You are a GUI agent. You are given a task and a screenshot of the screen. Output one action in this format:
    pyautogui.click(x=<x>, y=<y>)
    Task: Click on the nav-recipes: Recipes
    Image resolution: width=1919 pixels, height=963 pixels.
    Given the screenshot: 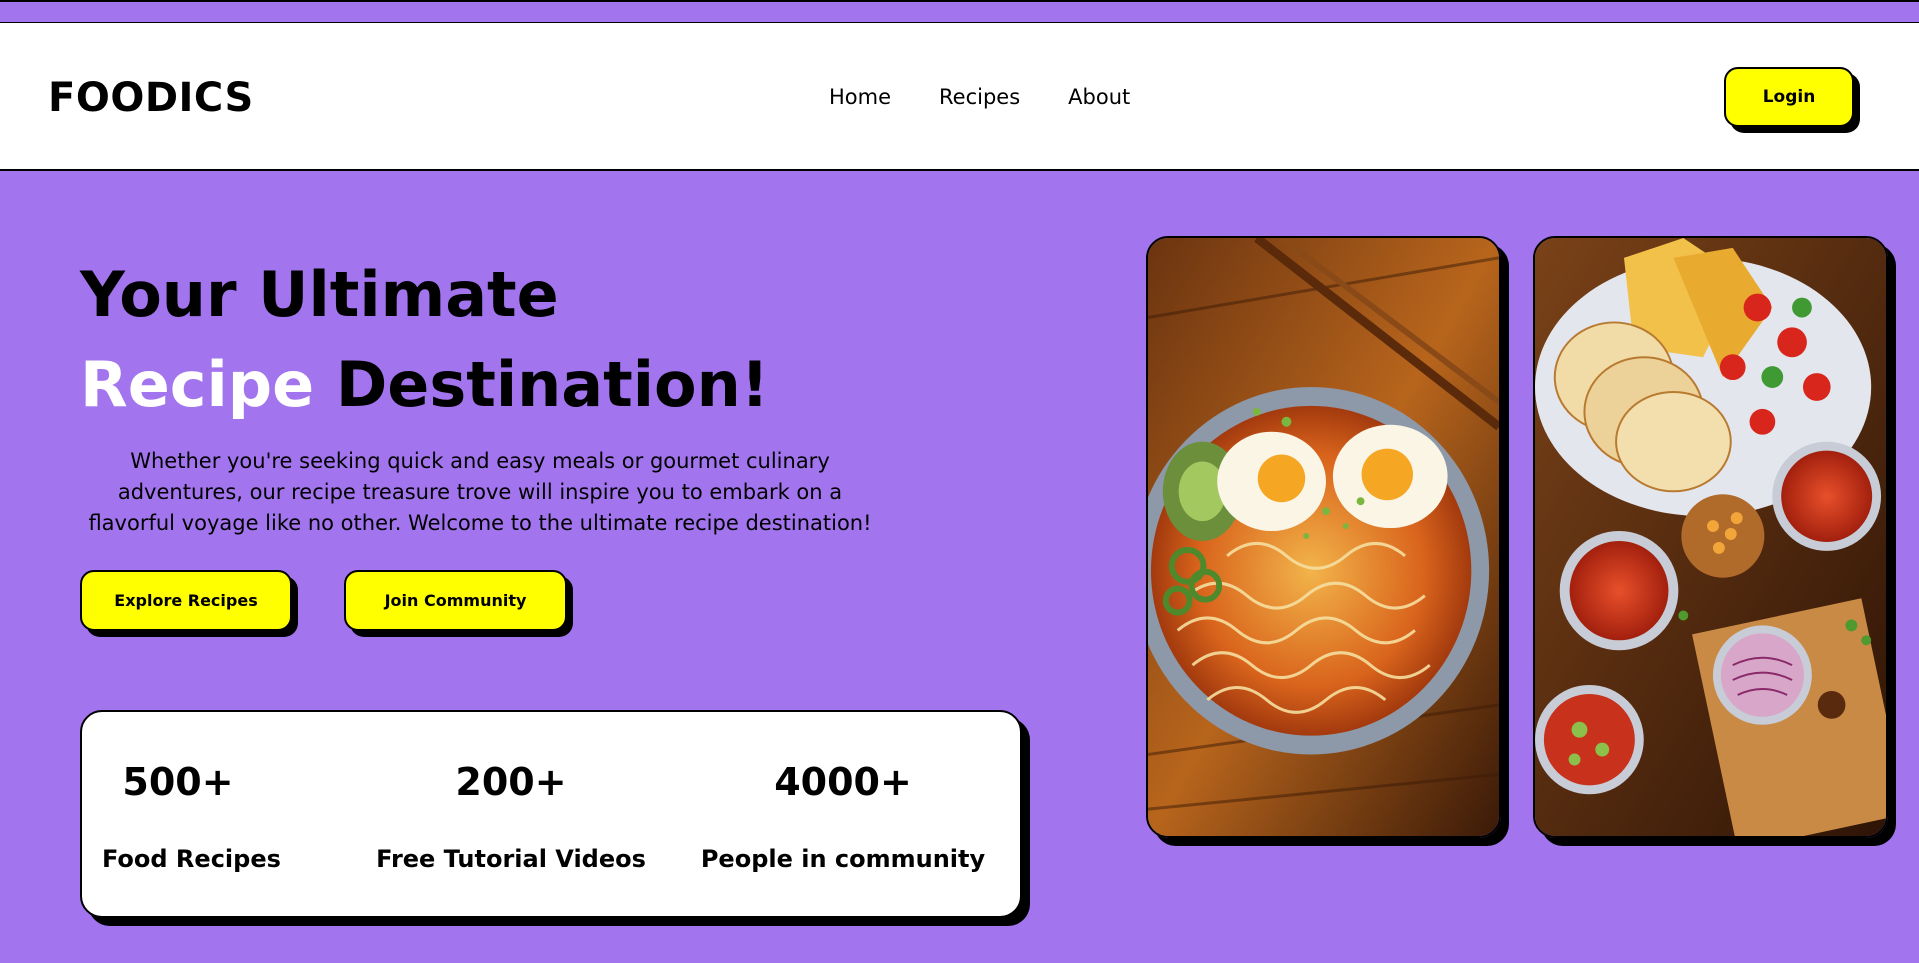 What is the action you would take?
    pyautogui.click(x=979, y=97)
    